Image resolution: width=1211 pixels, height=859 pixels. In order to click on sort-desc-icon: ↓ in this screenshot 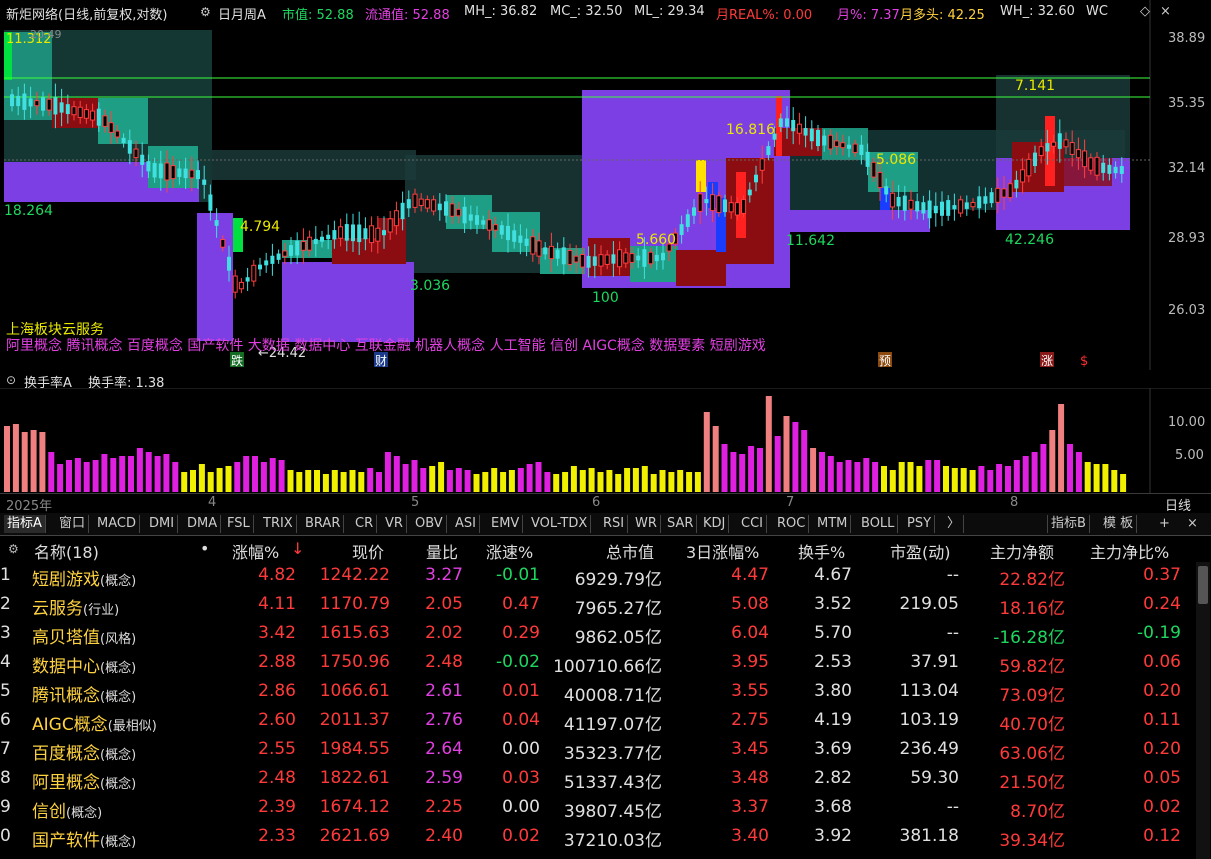, I will do `click(297, 548)`.